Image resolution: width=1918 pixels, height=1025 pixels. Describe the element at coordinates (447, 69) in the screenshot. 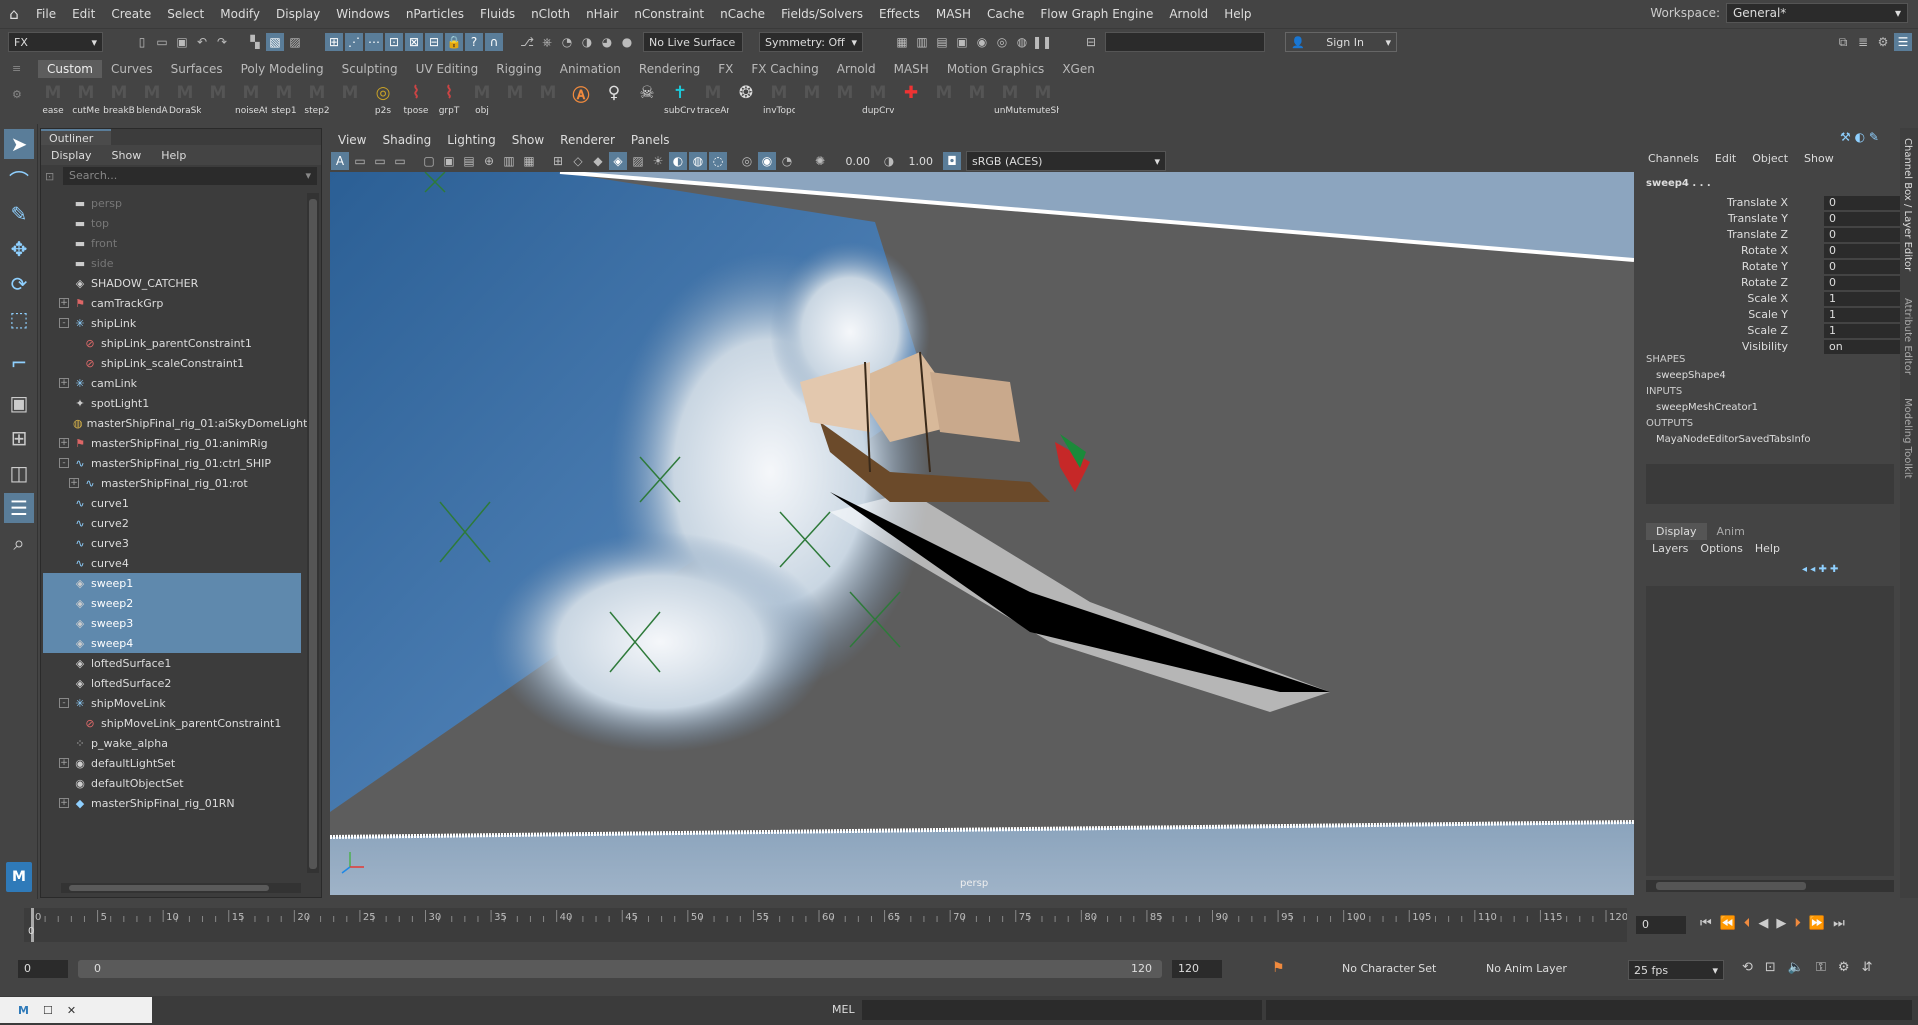

I see `shelf-tab-uv-editing: UV Editing` at that location.